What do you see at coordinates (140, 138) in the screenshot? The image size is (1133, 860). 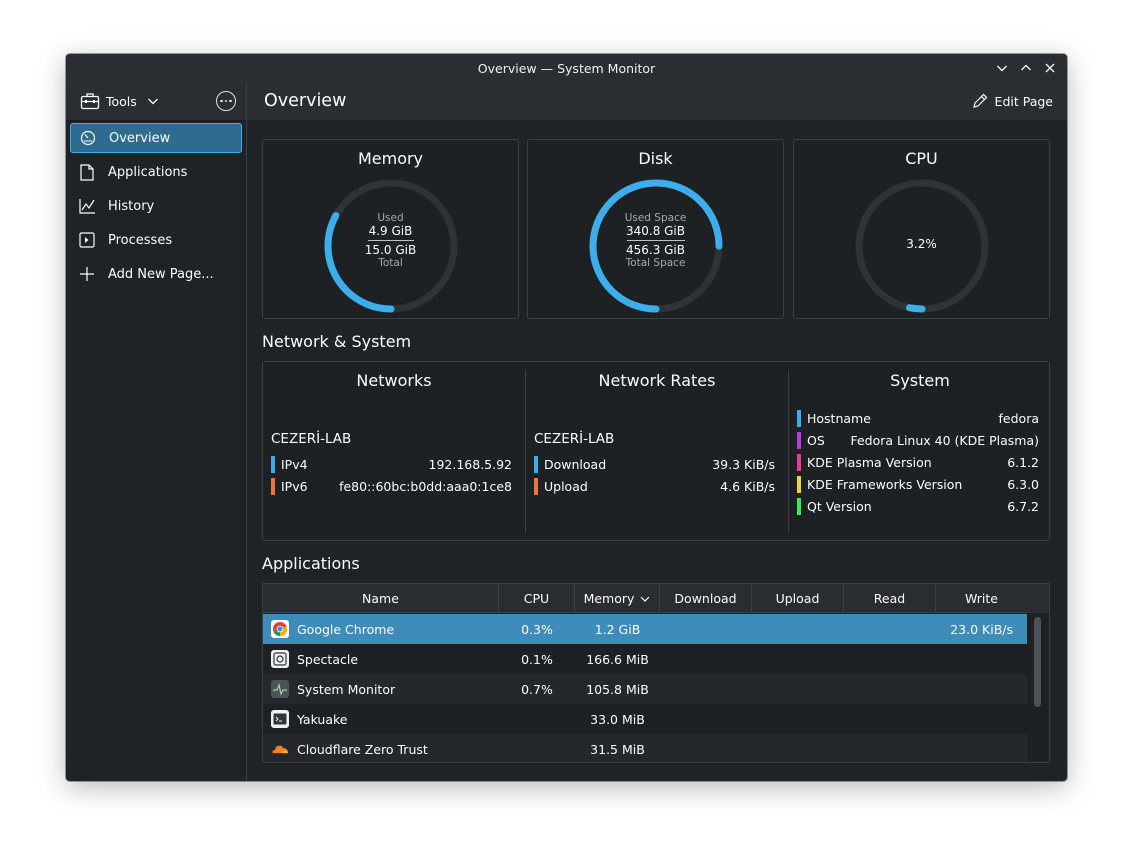 I see `sidebar-item-label: Overview` at bounding box center [140, 138].